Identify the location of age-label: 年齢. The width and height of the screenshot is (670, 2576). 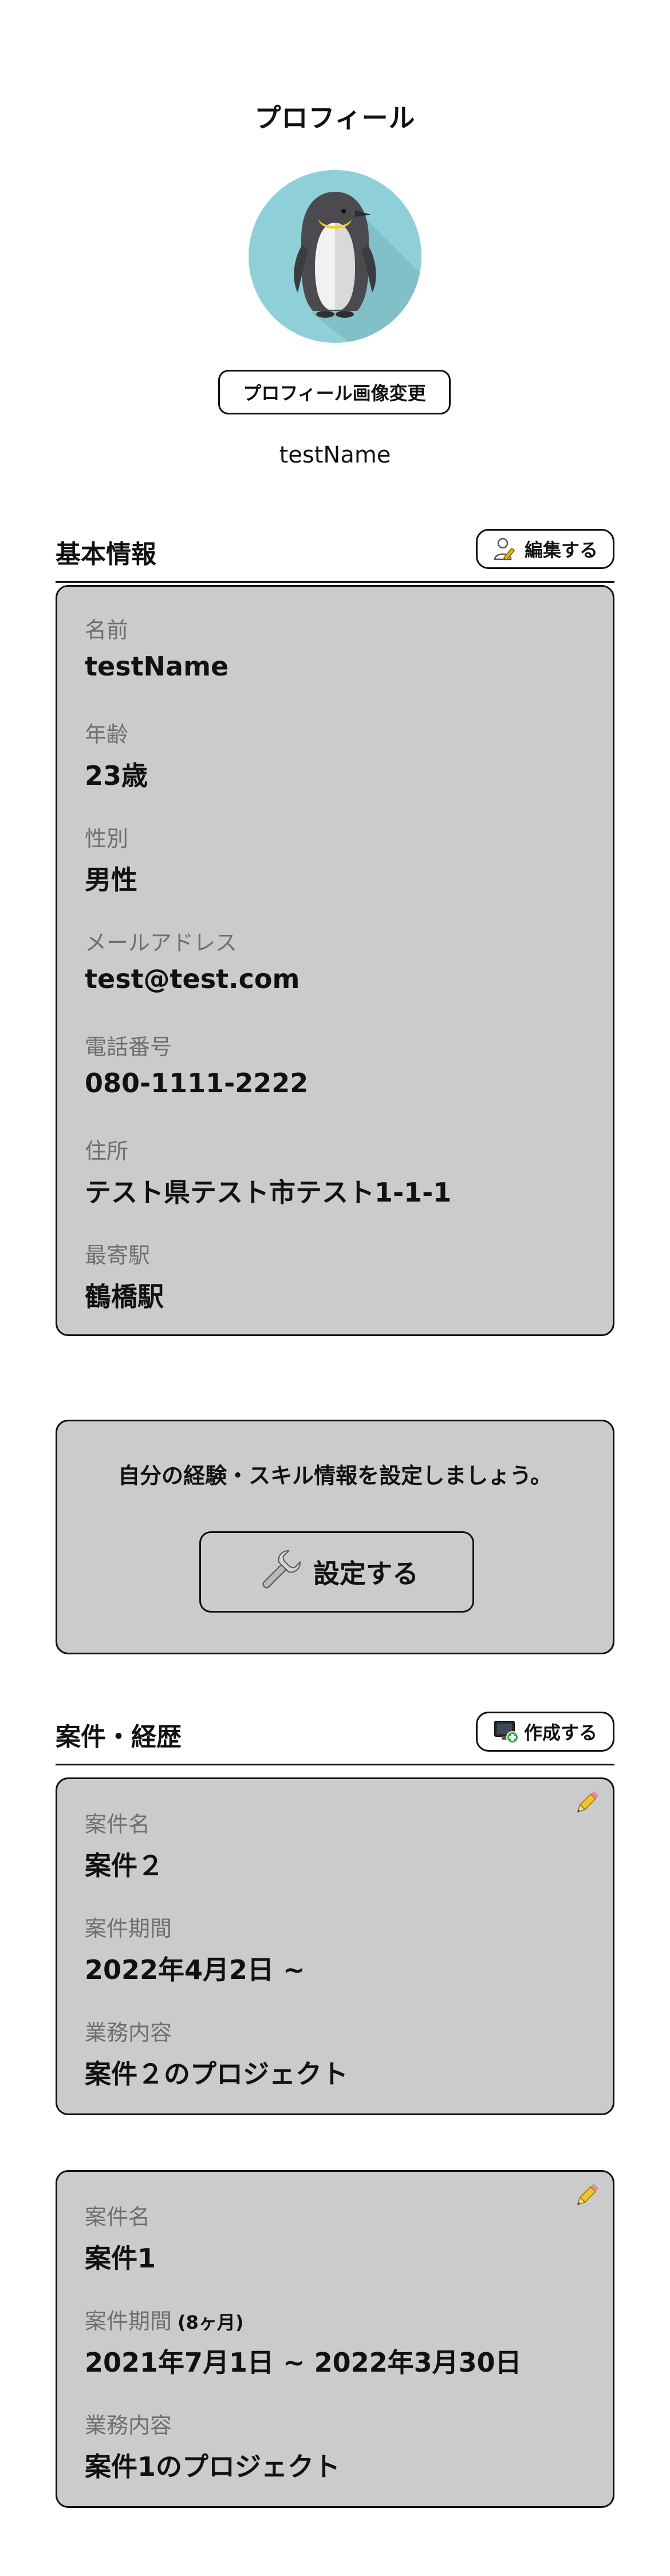
(107, 734).